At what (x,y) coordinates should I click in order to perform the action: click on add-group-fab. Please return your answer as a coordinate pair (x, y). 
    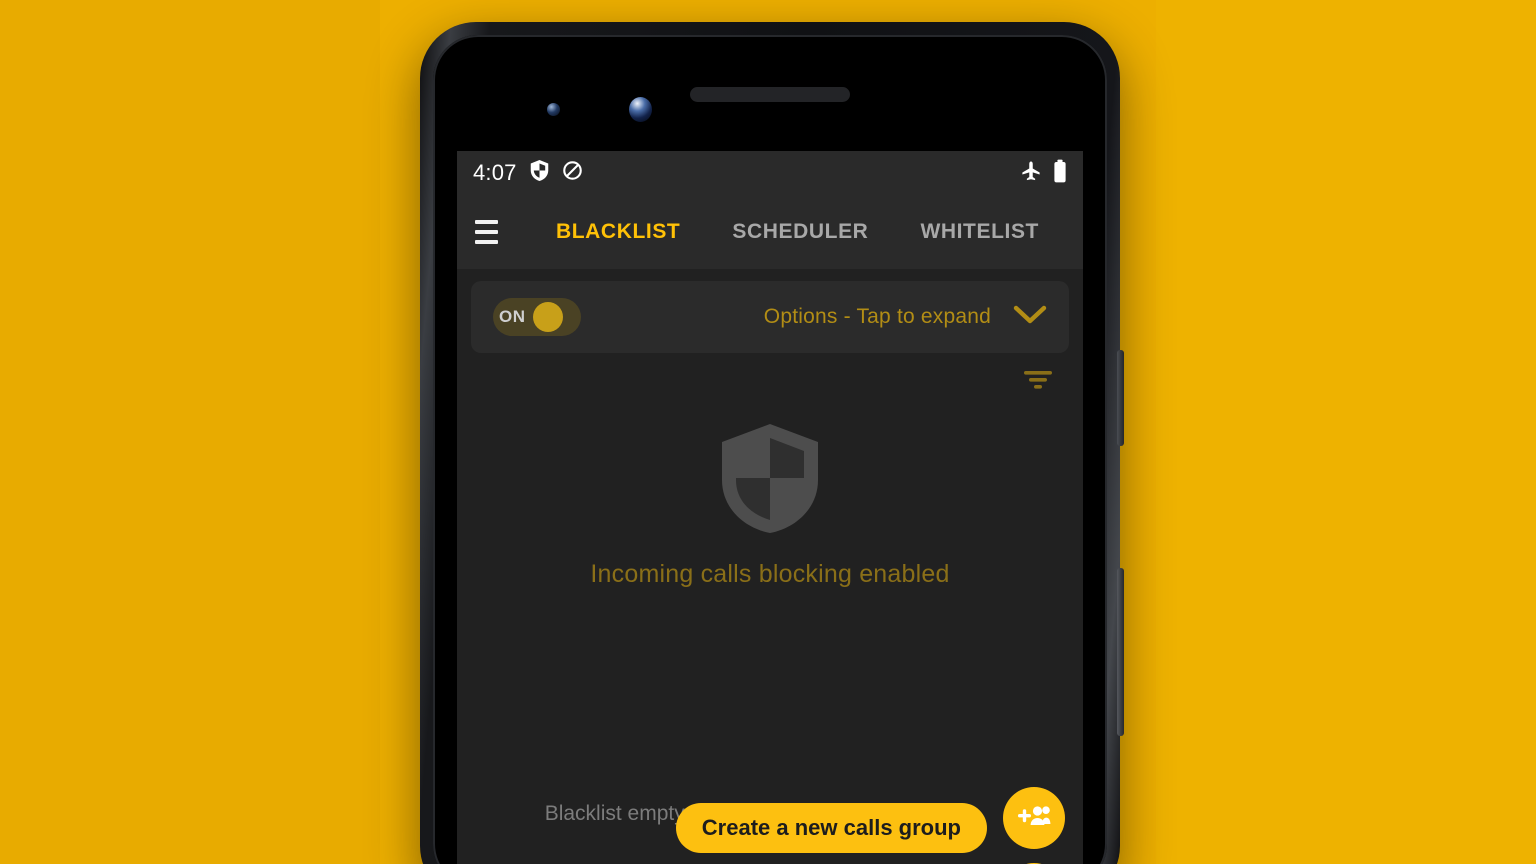
    Looking at the image, I should click on (1034, 818).